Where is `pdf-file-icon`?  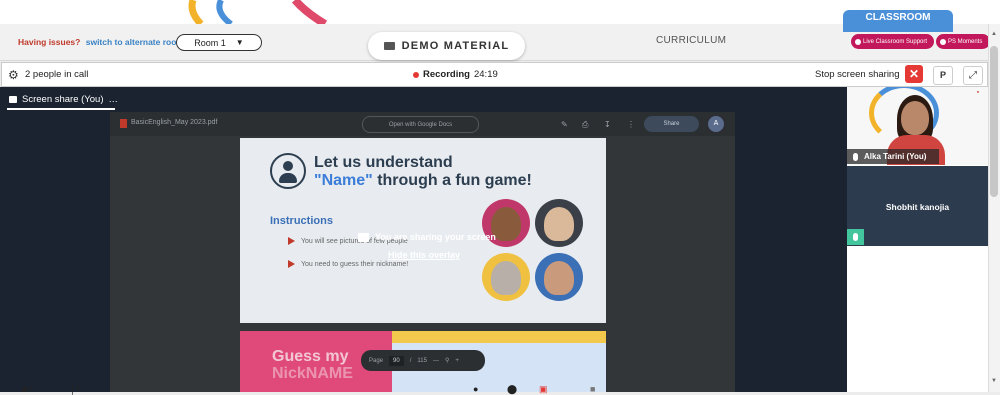 pdf-file-icon is located at coordinates (123, 123).